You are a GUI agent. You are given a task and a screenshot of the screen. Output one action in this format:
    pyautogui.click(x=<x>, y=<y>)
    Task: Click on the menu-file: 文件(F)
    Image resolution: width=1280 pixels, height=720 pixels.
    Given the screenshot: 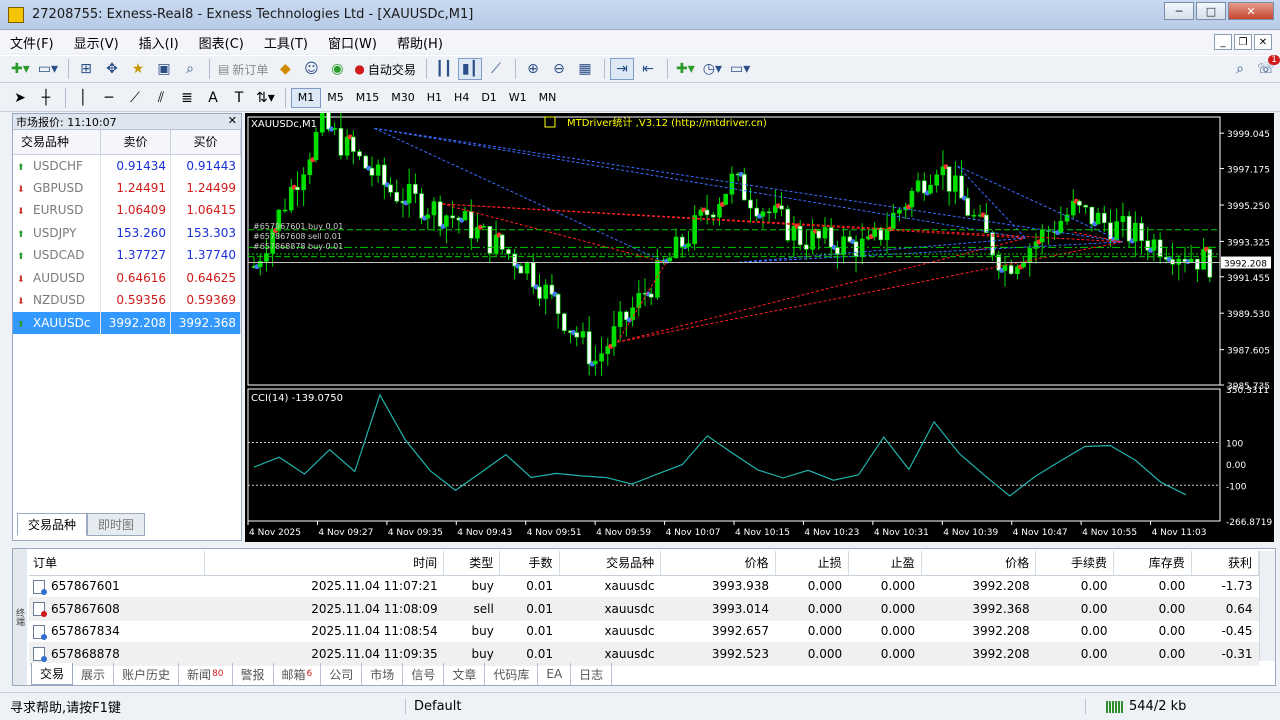 What is the action you would take?
    pyautogui.click(x=32, y=42)
    